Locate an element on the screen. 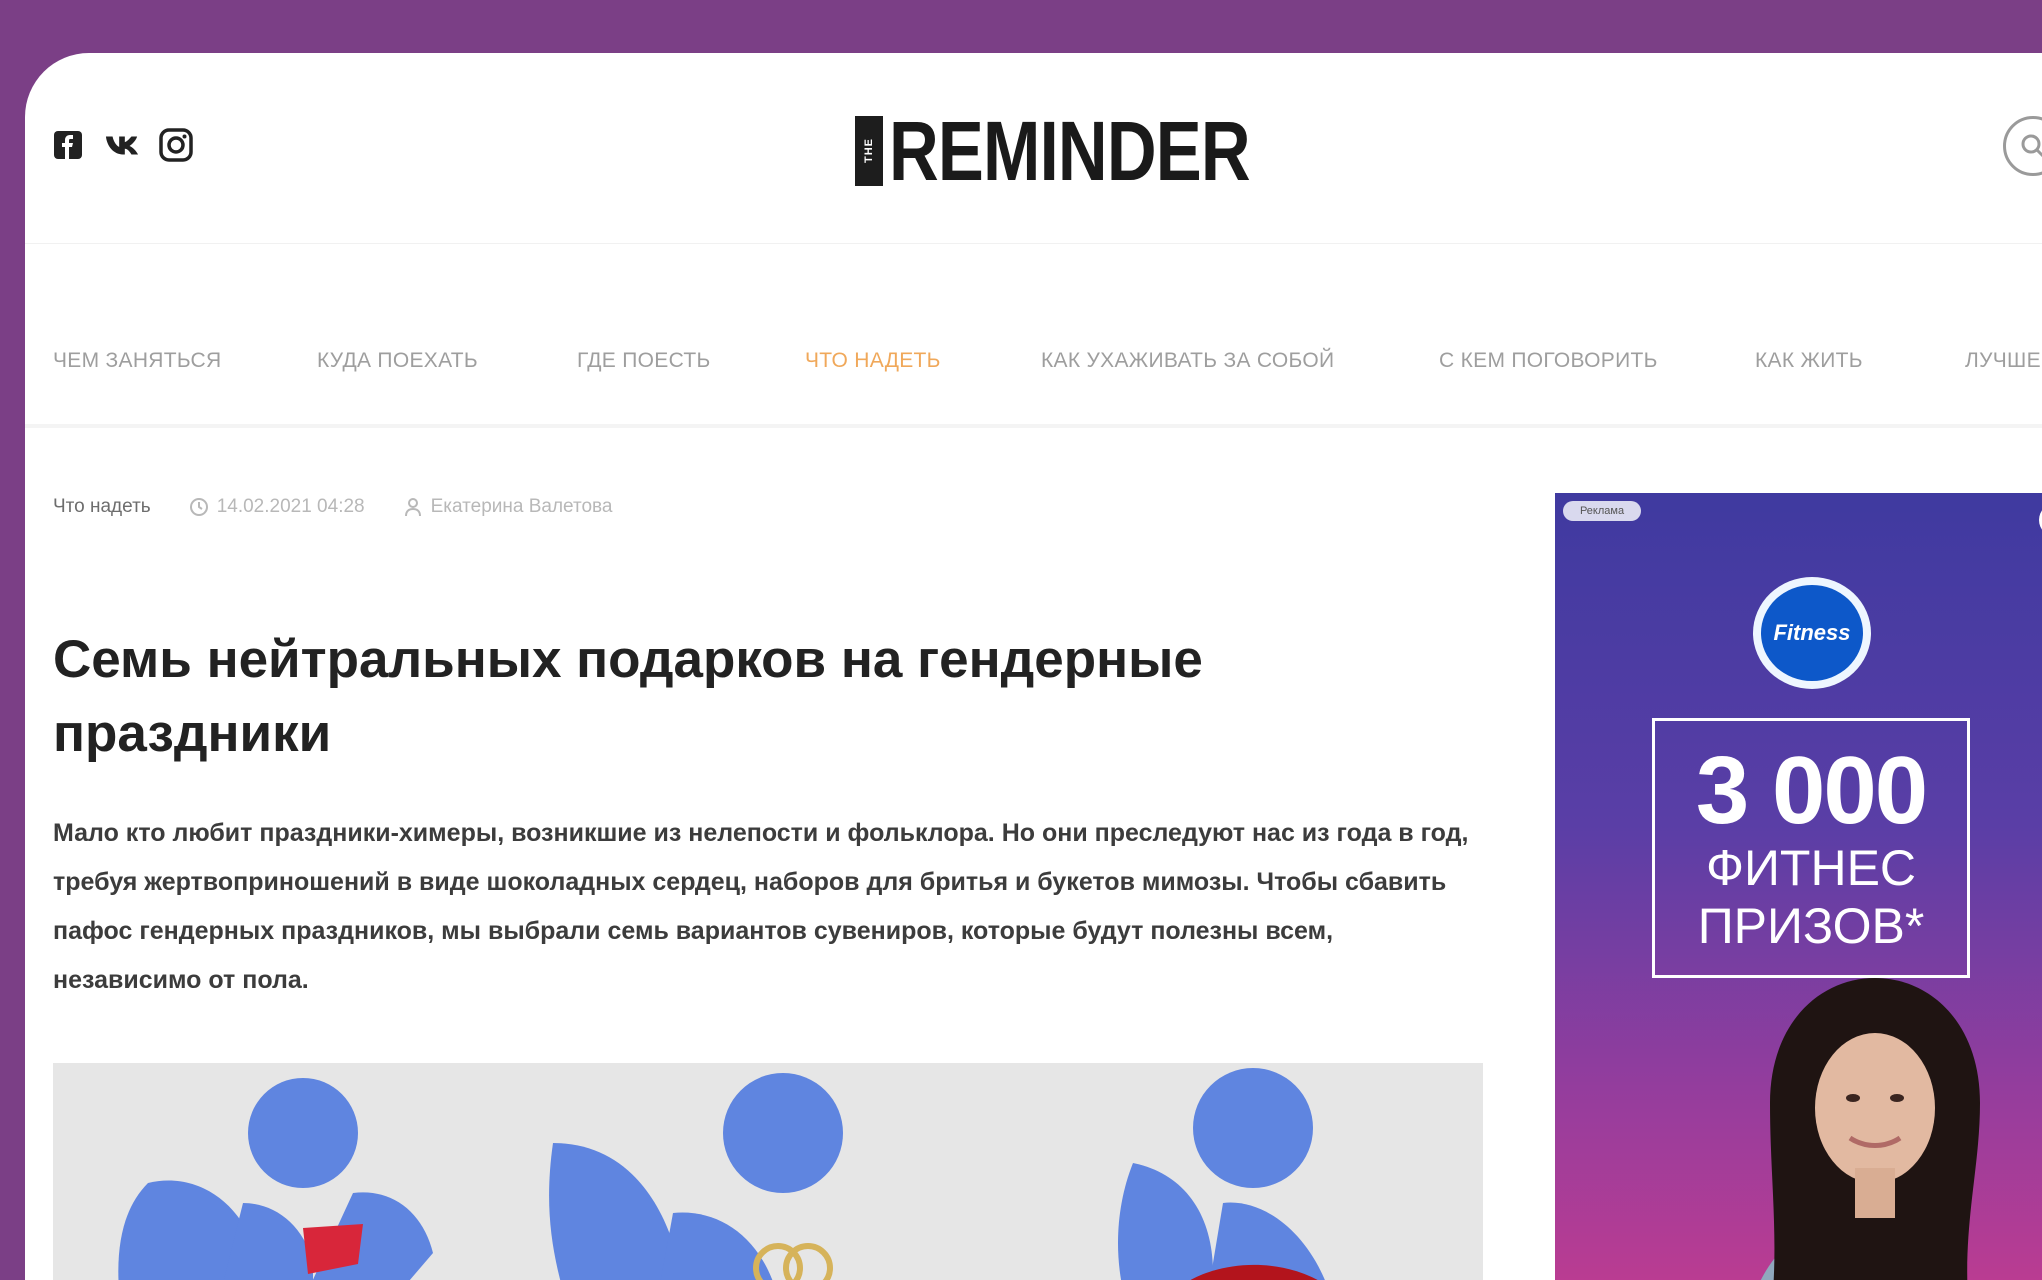  ad-promo-number: 3 000 is located at coordinates (1811, 790).